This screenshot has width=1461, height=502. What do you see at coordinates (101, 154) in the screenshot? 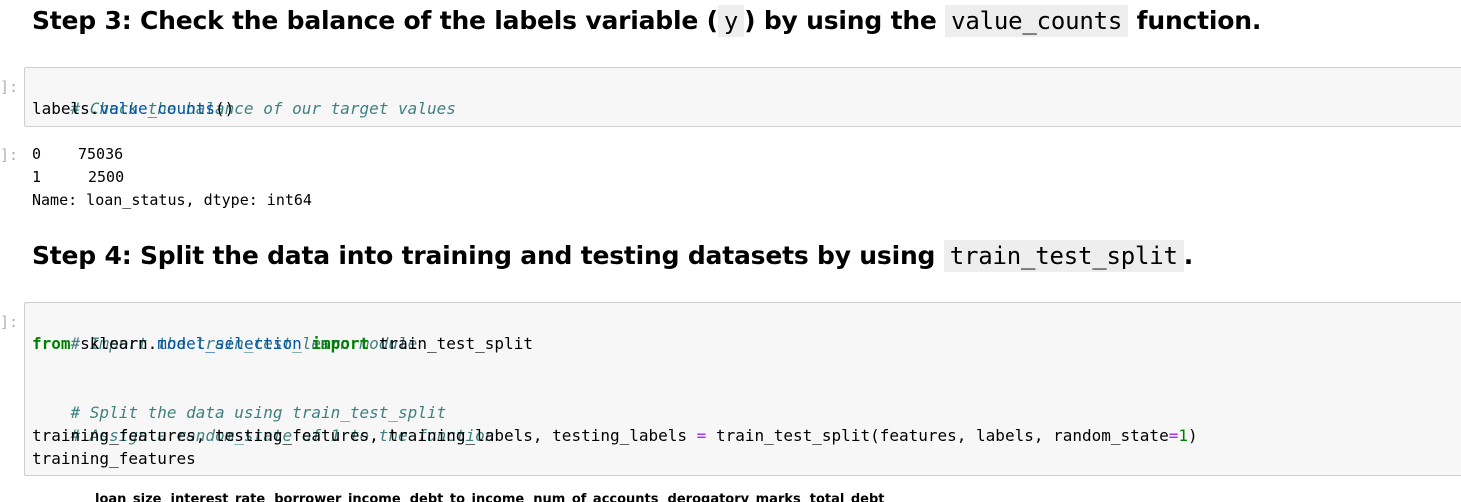
I see `output-value: 75036` at bounding box center [101, 154].